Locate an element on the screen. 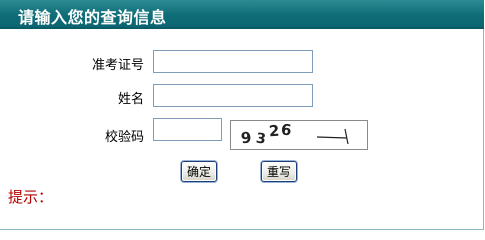 The width and height of the screenshot is (485, 240). confirm-button: 确定 is located at coordinates (199, 171).